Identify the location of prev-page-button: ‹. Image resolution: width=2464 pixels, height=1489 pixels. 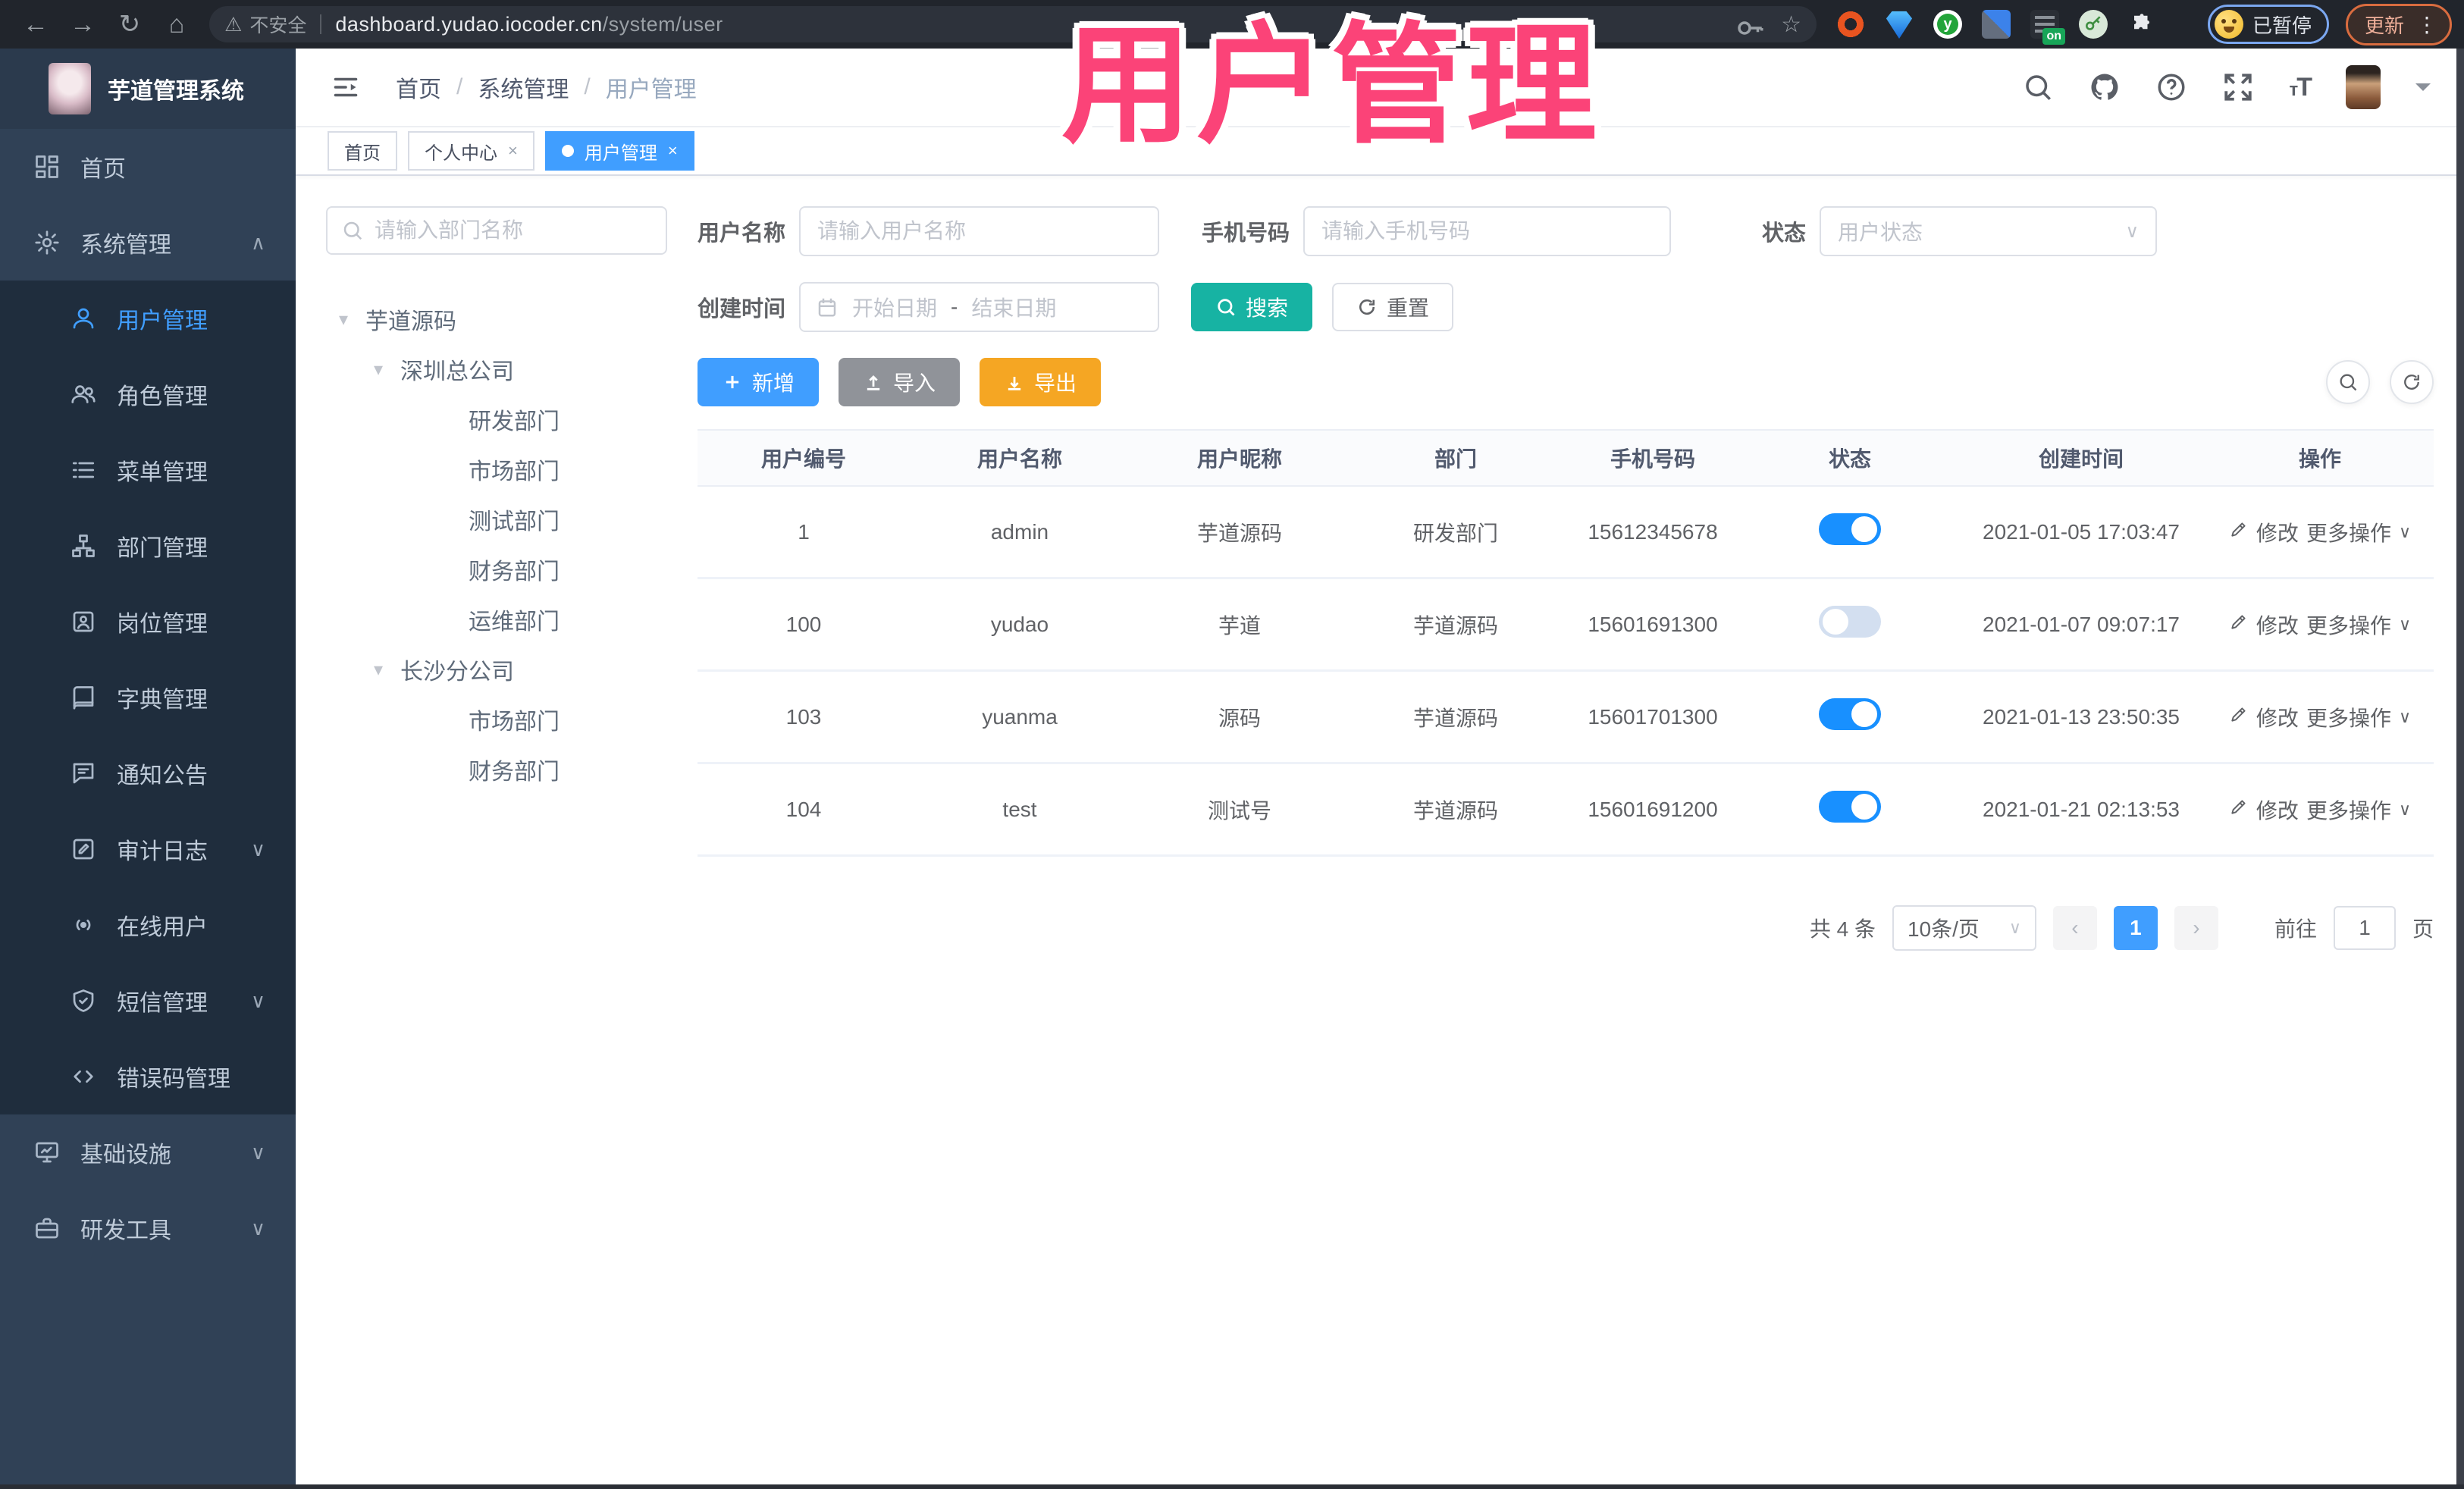
(2074, 928).